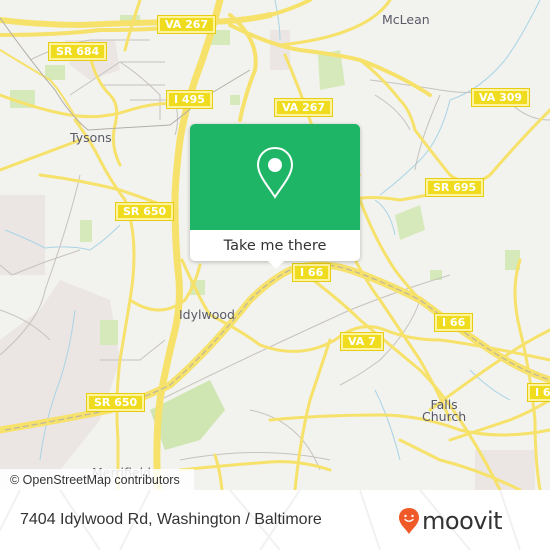  What do you see at coordinates (462, 521) in the screenshot?
I see `moovit-wordmark: moovit` at bounding box center [462, 521].